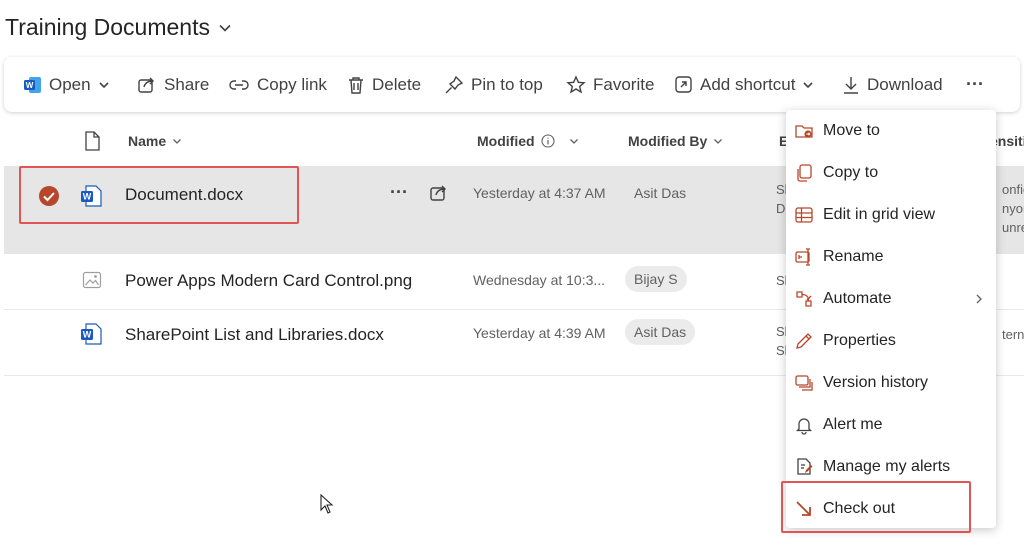 The image size is (1024, 557). I want to click on chevron-right-icon, so click(979, 299).